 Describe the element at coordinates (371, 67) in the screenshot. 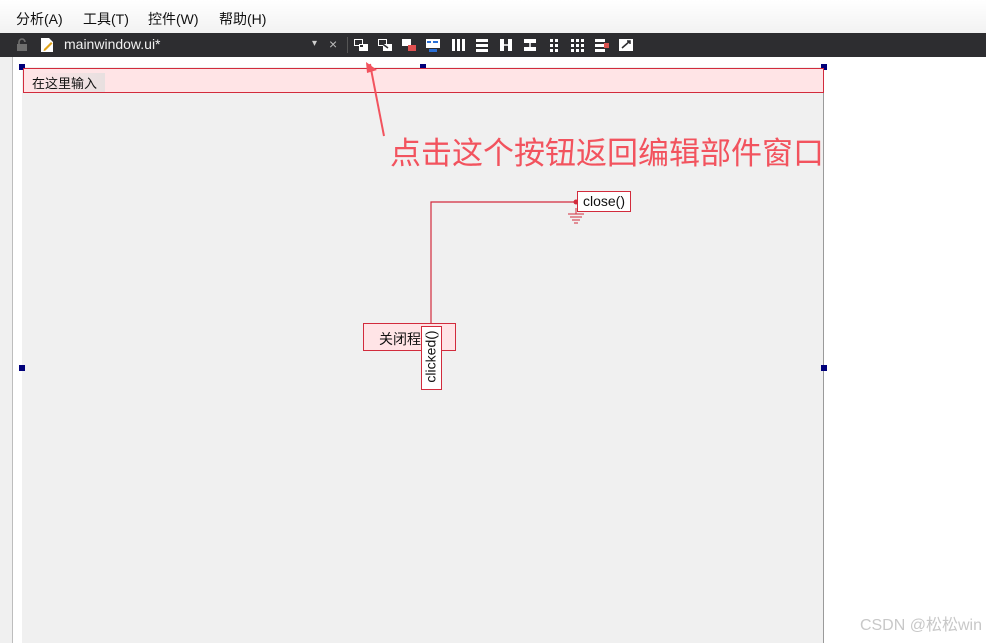

I see `annotation-arrowhead` at that location.